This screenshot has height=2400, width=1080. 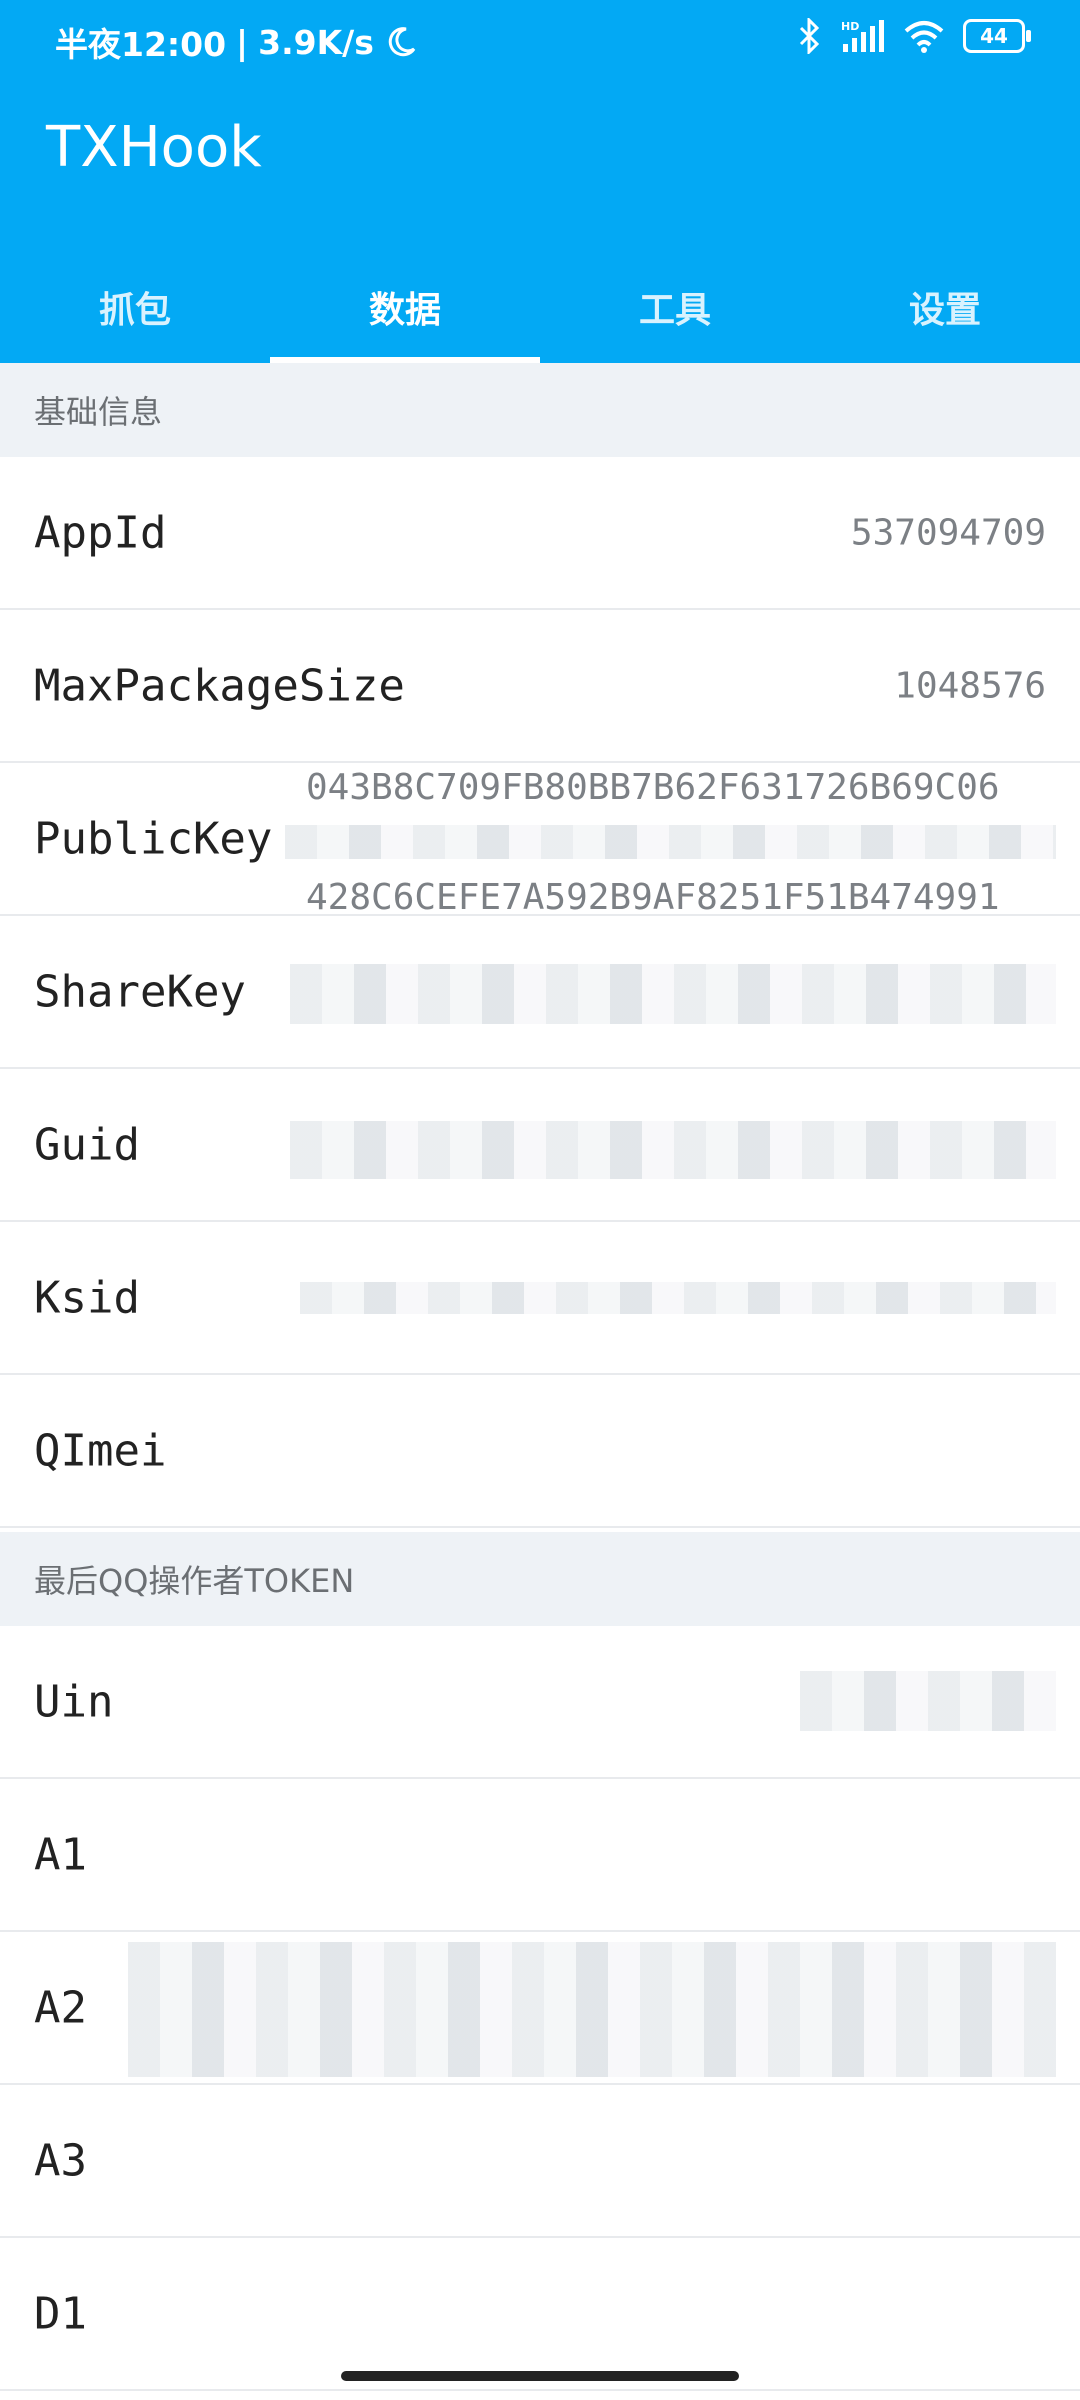 I want to click on row-a2: A2, so click(x=540, y=2008).